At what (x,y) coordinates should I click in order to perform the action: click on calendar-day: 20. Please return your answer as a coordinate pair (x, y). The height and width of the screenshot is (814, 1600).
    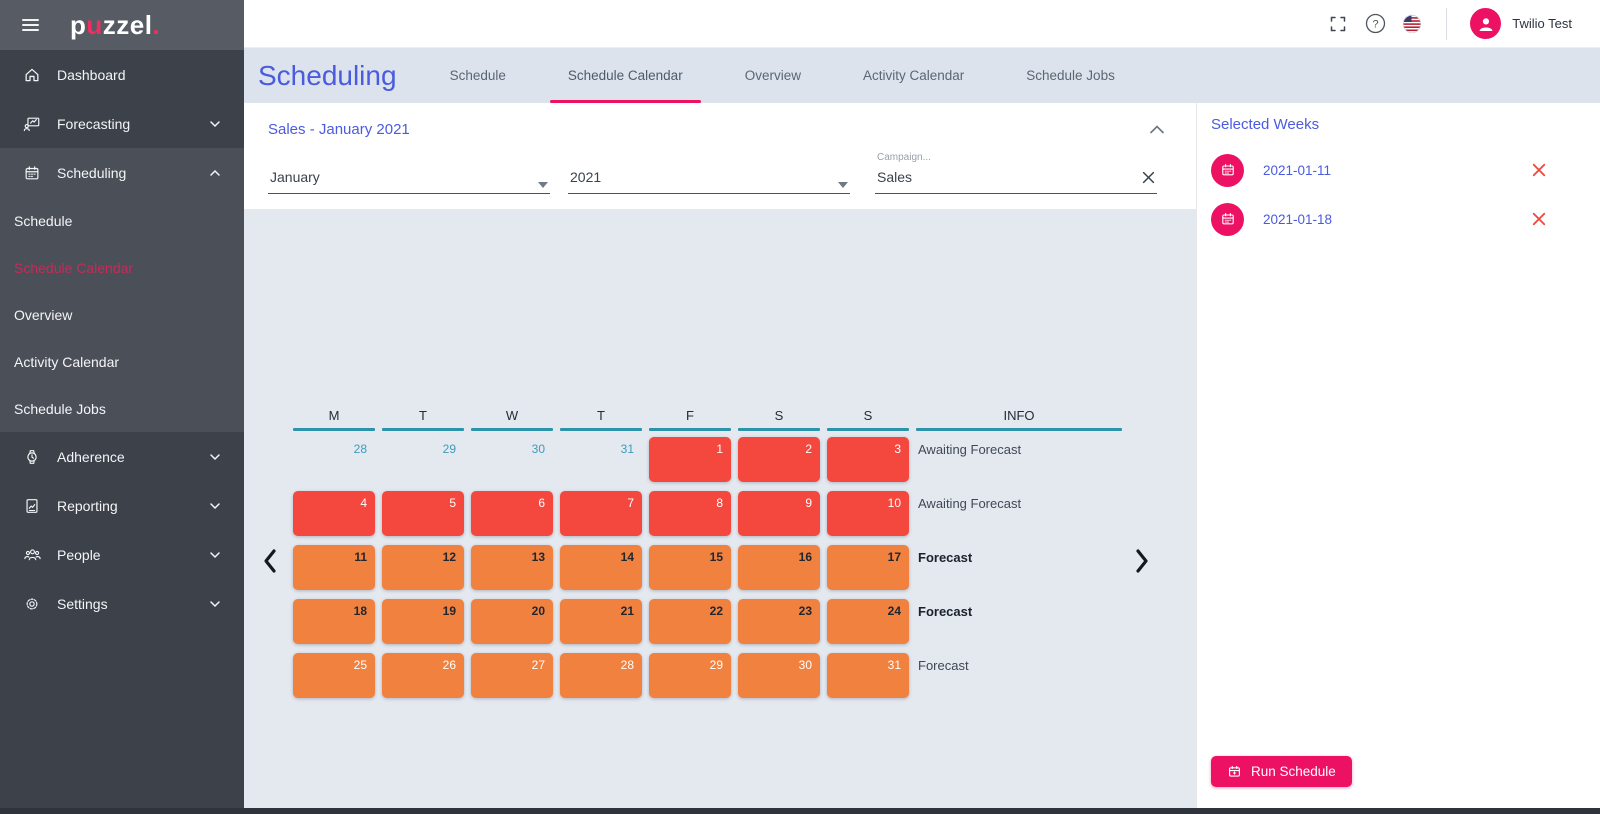
    Looking at the image, I should click on (512, 621).